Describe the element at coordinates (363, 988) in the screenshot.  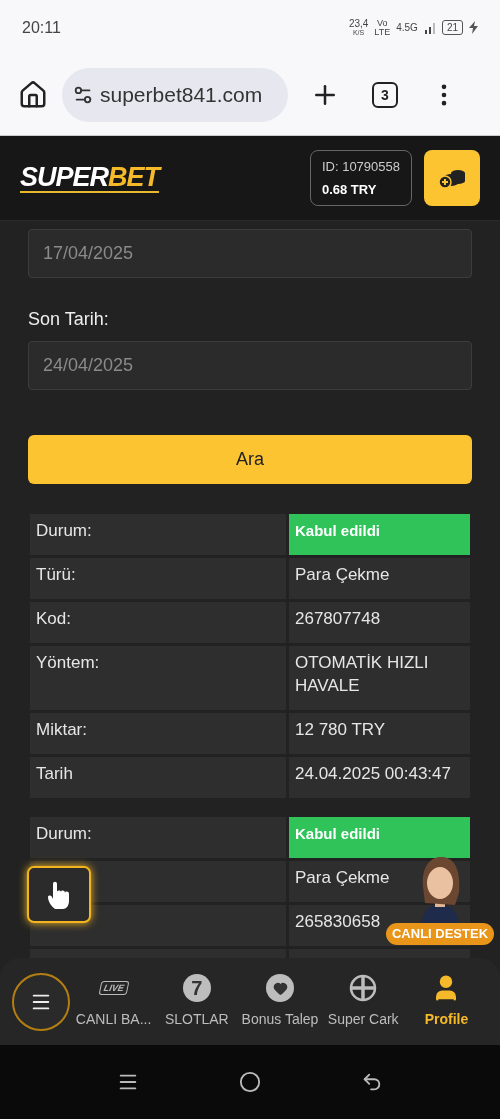
I see `wheel-icon` at that location.